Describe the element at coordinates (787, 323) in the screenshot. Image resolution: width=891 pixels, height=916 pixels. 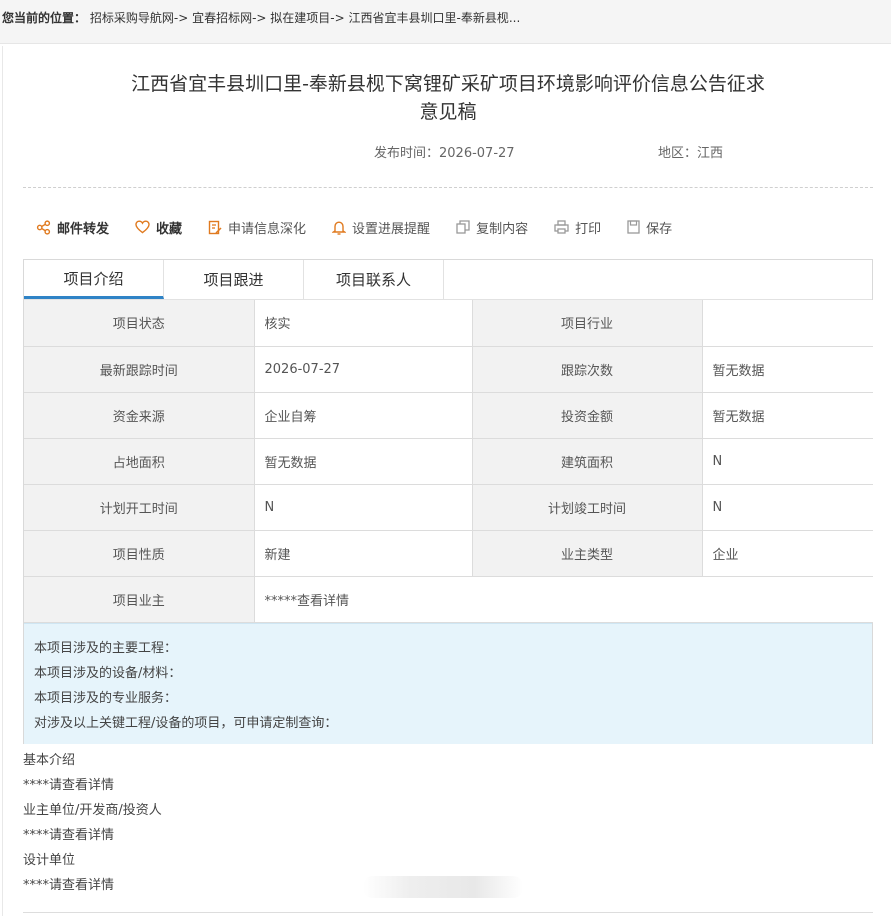
I see `row-value` at that location.